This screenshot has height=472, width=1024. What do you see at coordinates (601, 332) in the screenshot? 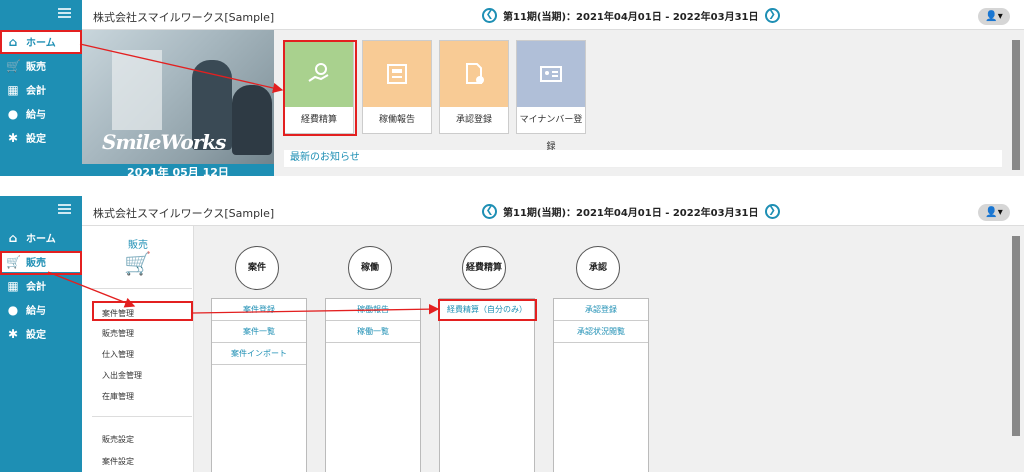
I see `link-approval-status: 承認状況閲覧` at bounding box center [601, 332].